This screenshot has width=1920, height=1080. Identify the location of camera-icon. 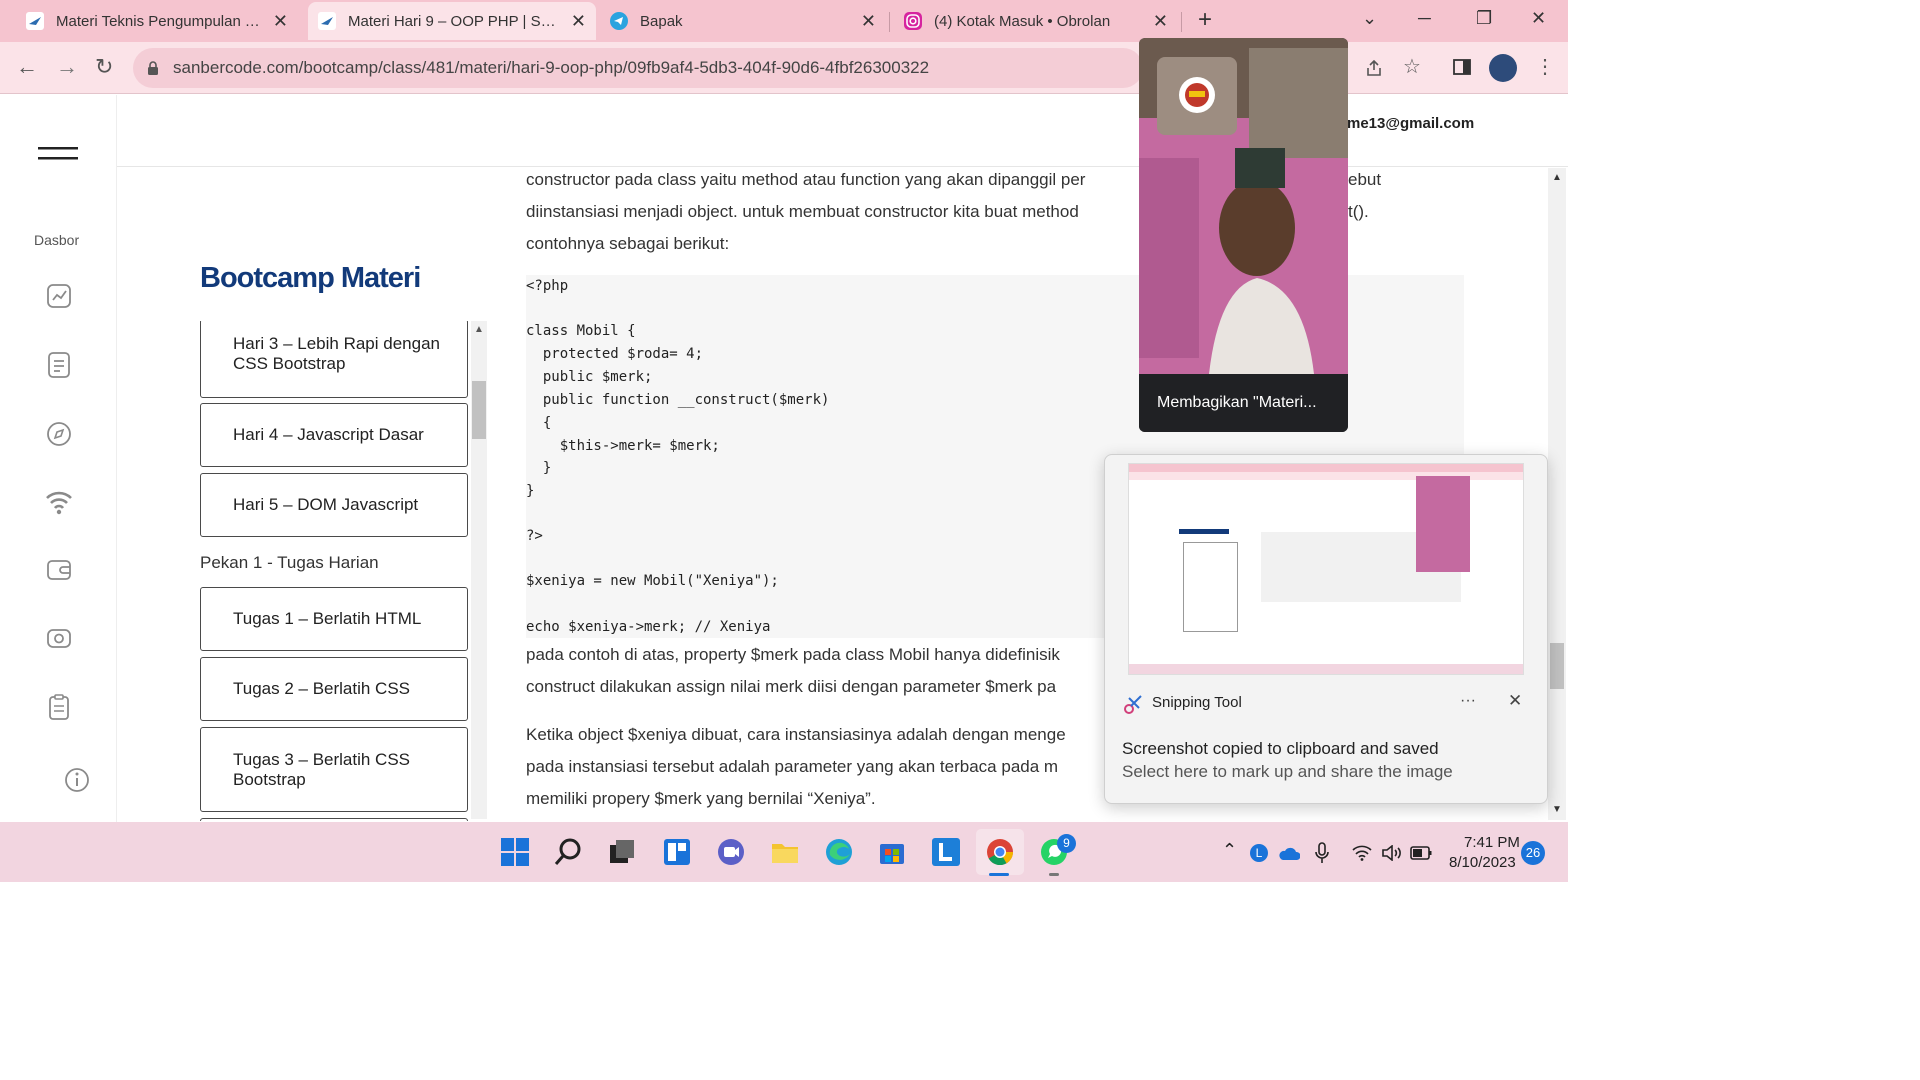
(59, 638).